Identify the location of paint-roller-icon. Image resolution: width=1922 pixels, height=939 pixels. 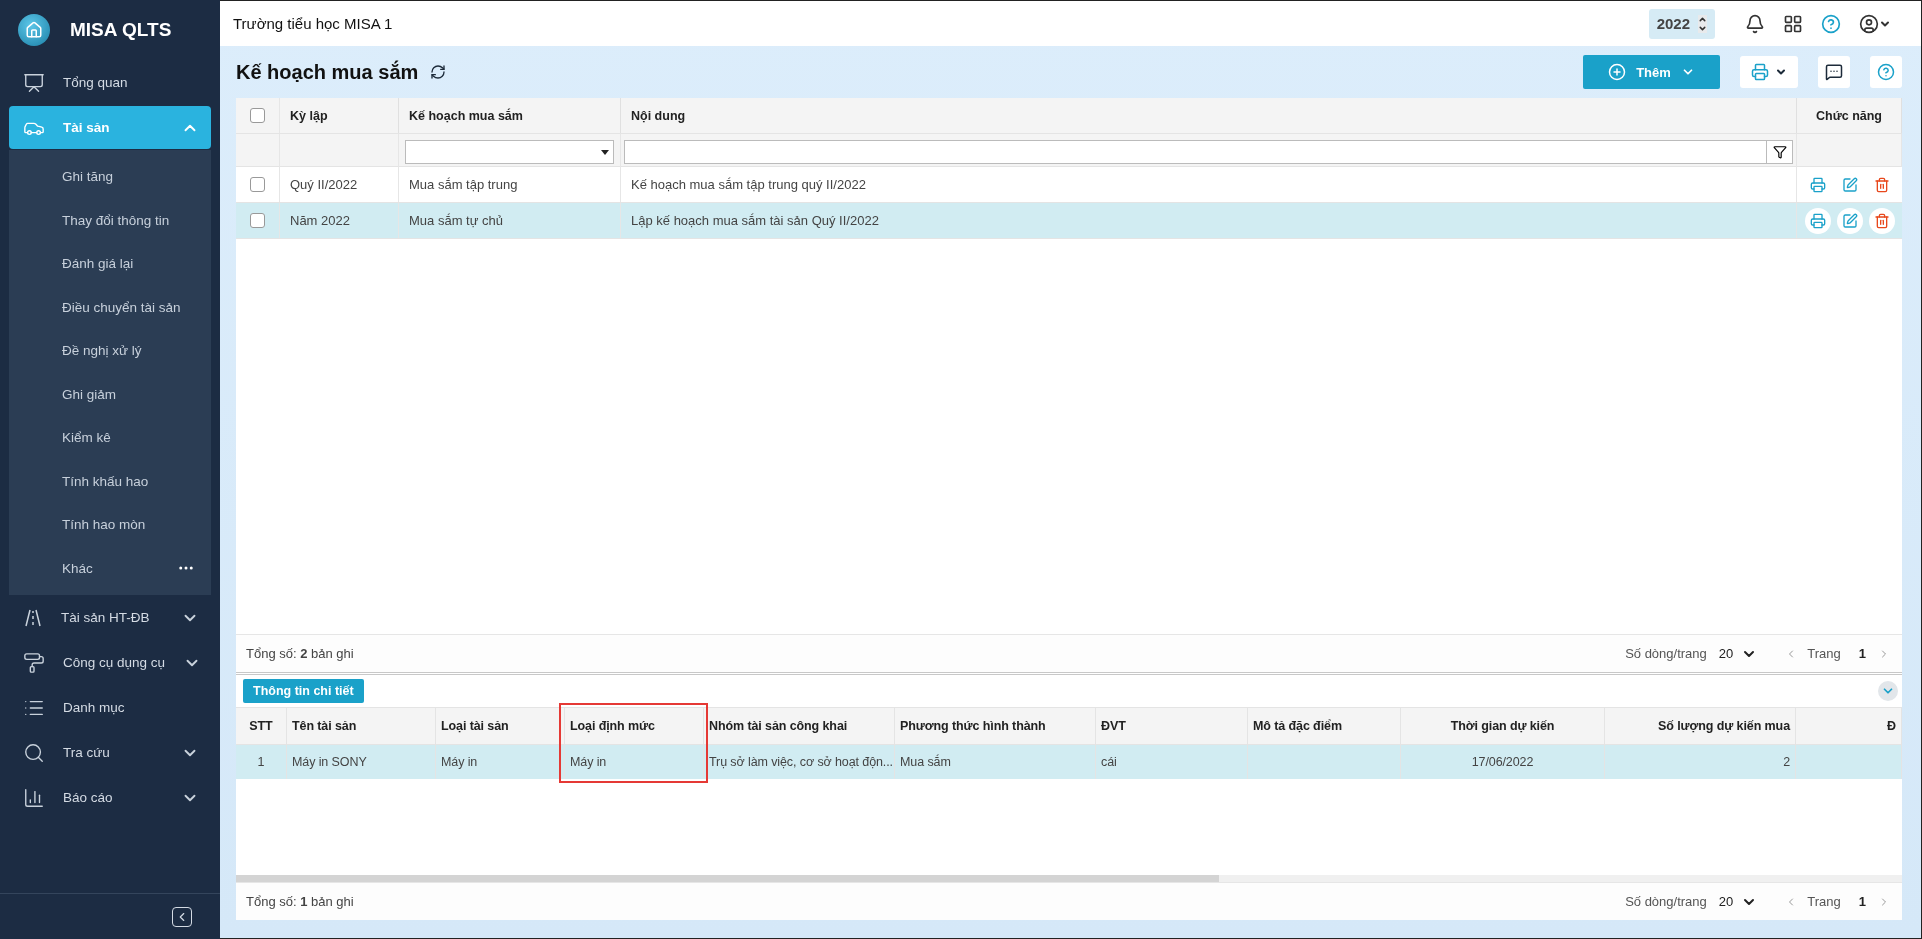
(34, 662).